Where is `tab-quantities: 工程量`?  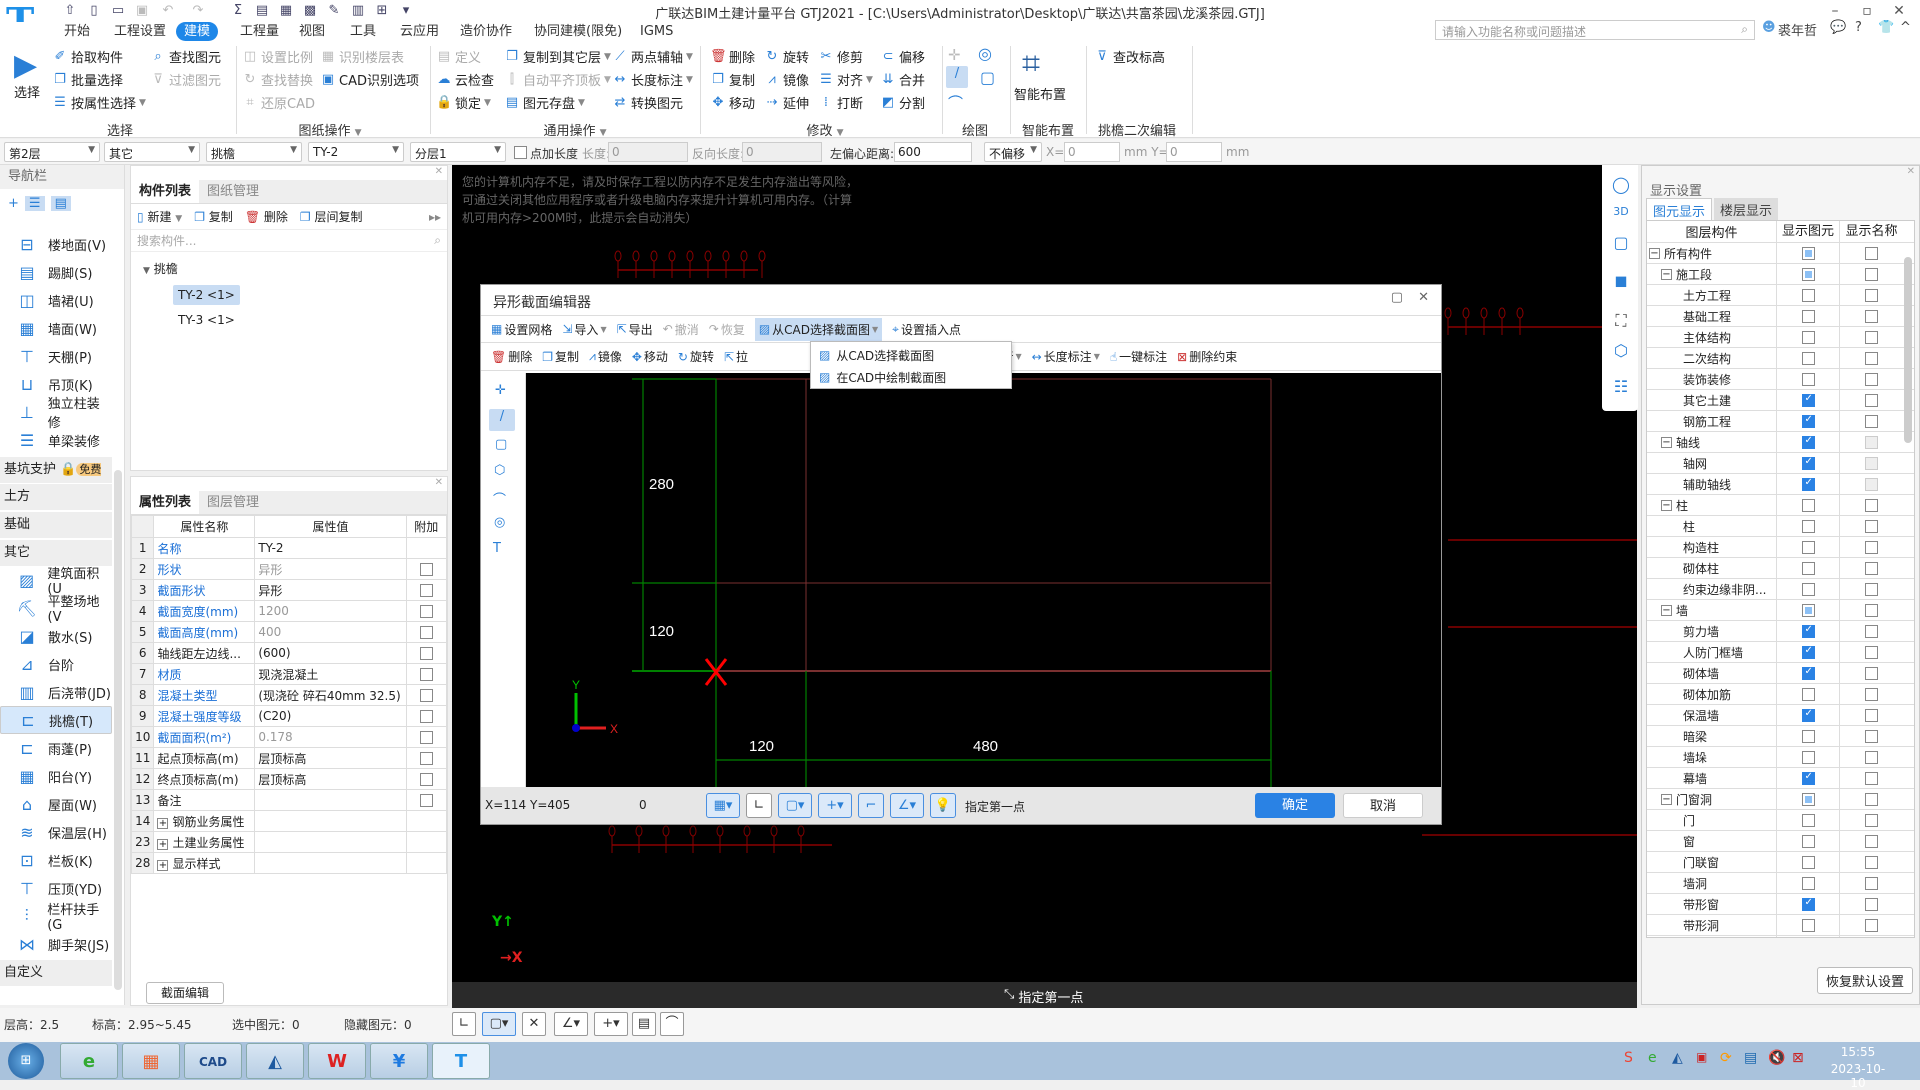 tab-quantities: 工程量 is located at coordinates (259, 31).